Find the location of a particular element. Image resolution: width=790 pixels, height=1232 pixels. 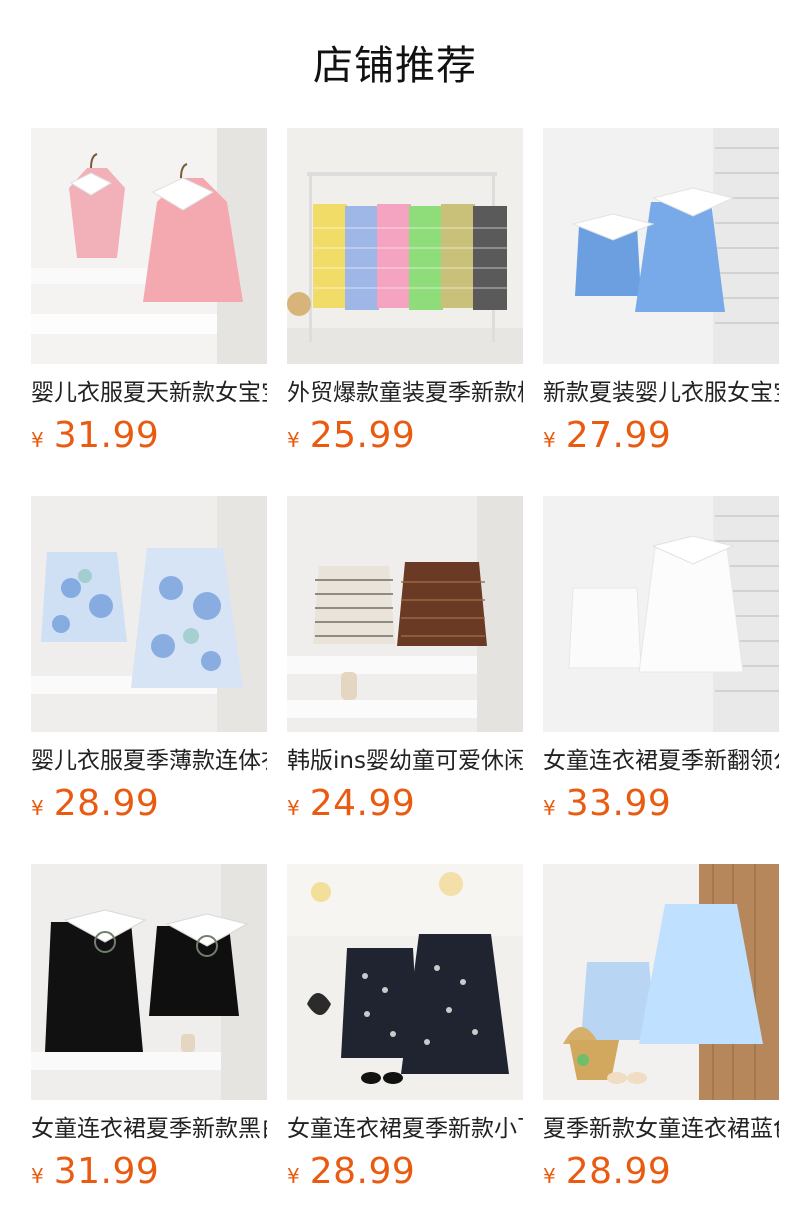

product-card: 外贸爆款童装夏季新款格 ¥ 25.99 is located at coordinates (405, 298).